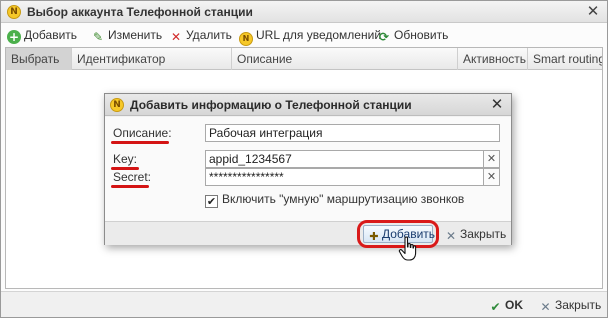 The height and width of the screenshot is (318, 608). Describe the element at coordinates (352, 133) in the screenshot. I see `description-field: Рабочая интеграция` at that location.